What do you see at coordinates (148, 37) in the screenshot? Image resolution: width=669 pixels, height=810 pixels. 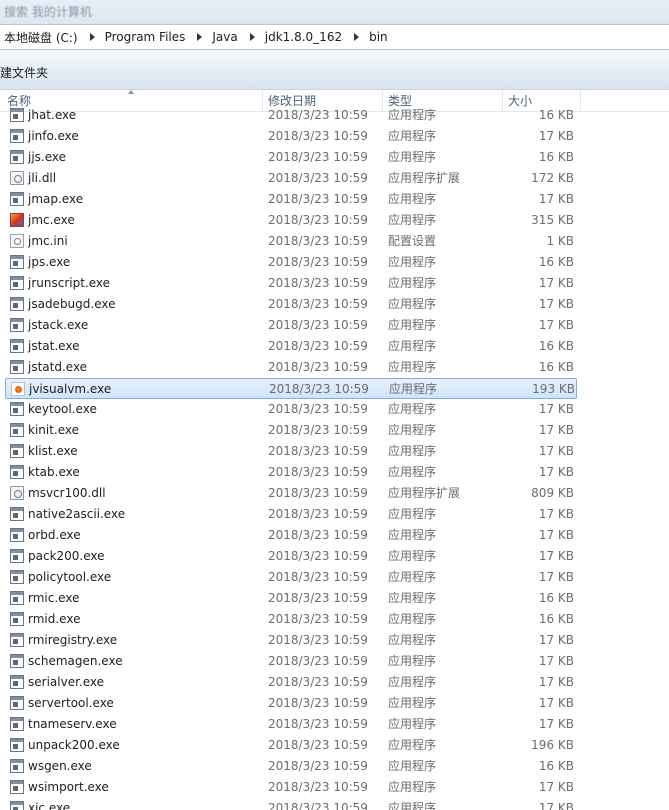 I see `breadcrumb-program-files: Program Files` at bounding box center [148, 37].